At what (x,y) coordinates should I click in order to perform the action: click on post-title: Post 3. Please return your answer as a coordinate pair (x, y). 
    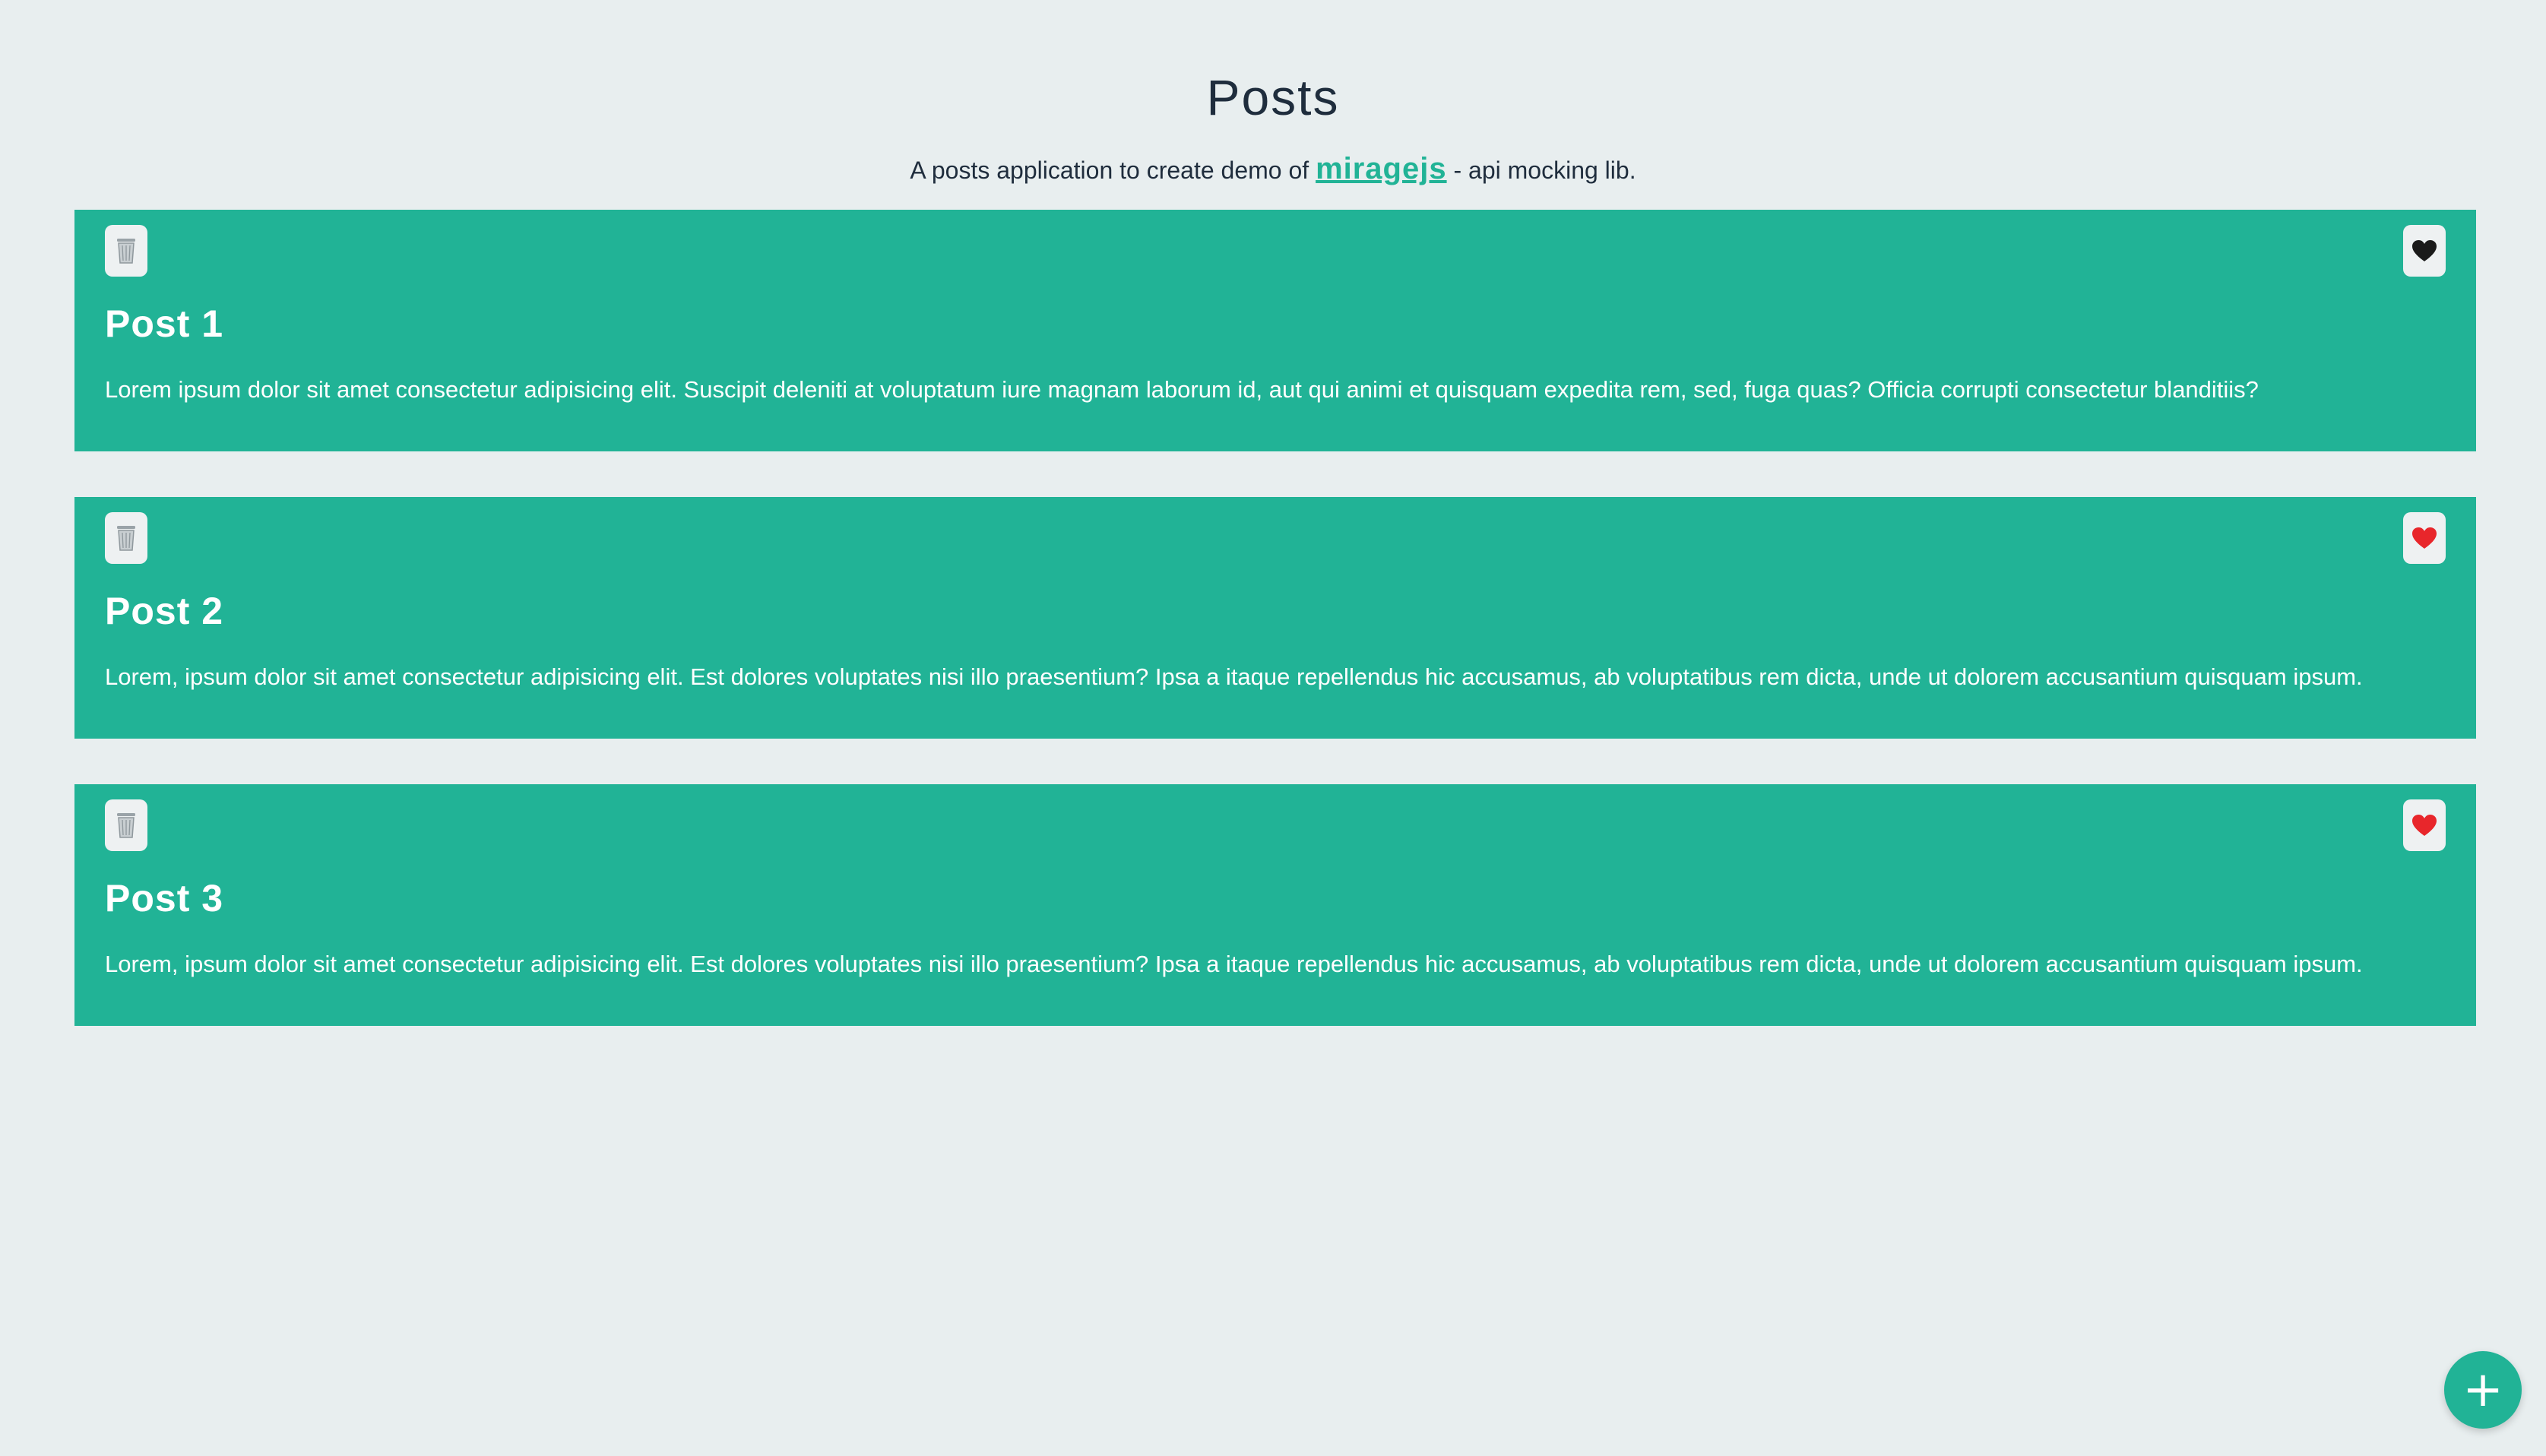
    Looking at the image, I should click on (165, 898).